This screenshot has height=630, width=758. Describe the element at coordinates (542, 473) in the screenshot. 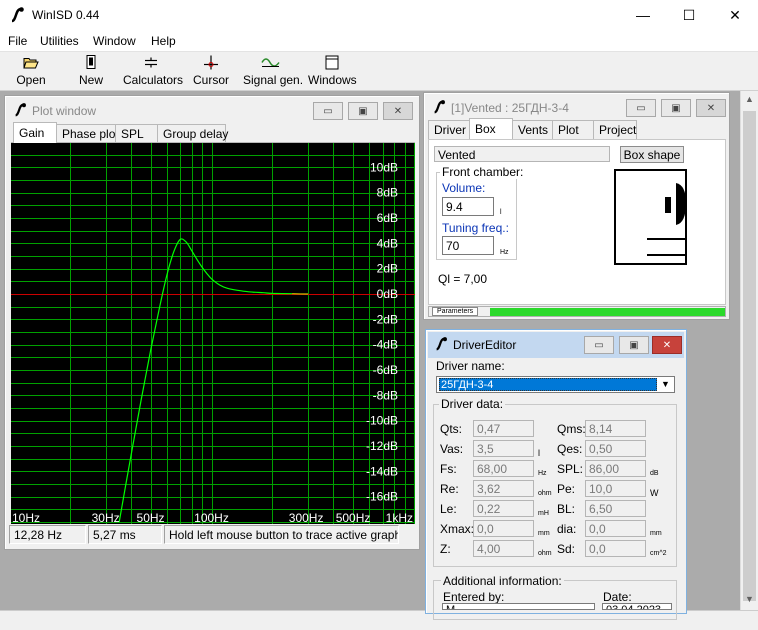

I see `fs-unit: Hz` at that location.